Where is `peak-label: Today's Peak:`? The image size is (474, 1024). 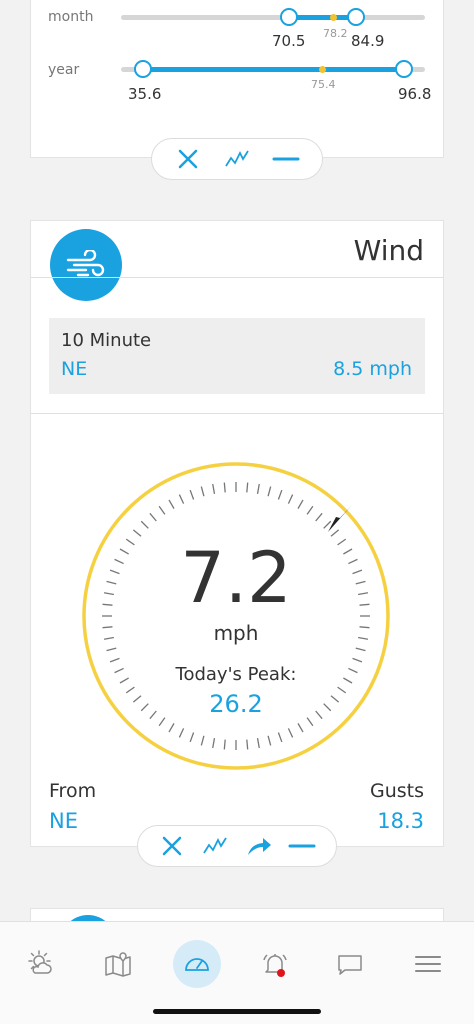
peak-label: Today's Peak: is located at coordinates (236, 674).